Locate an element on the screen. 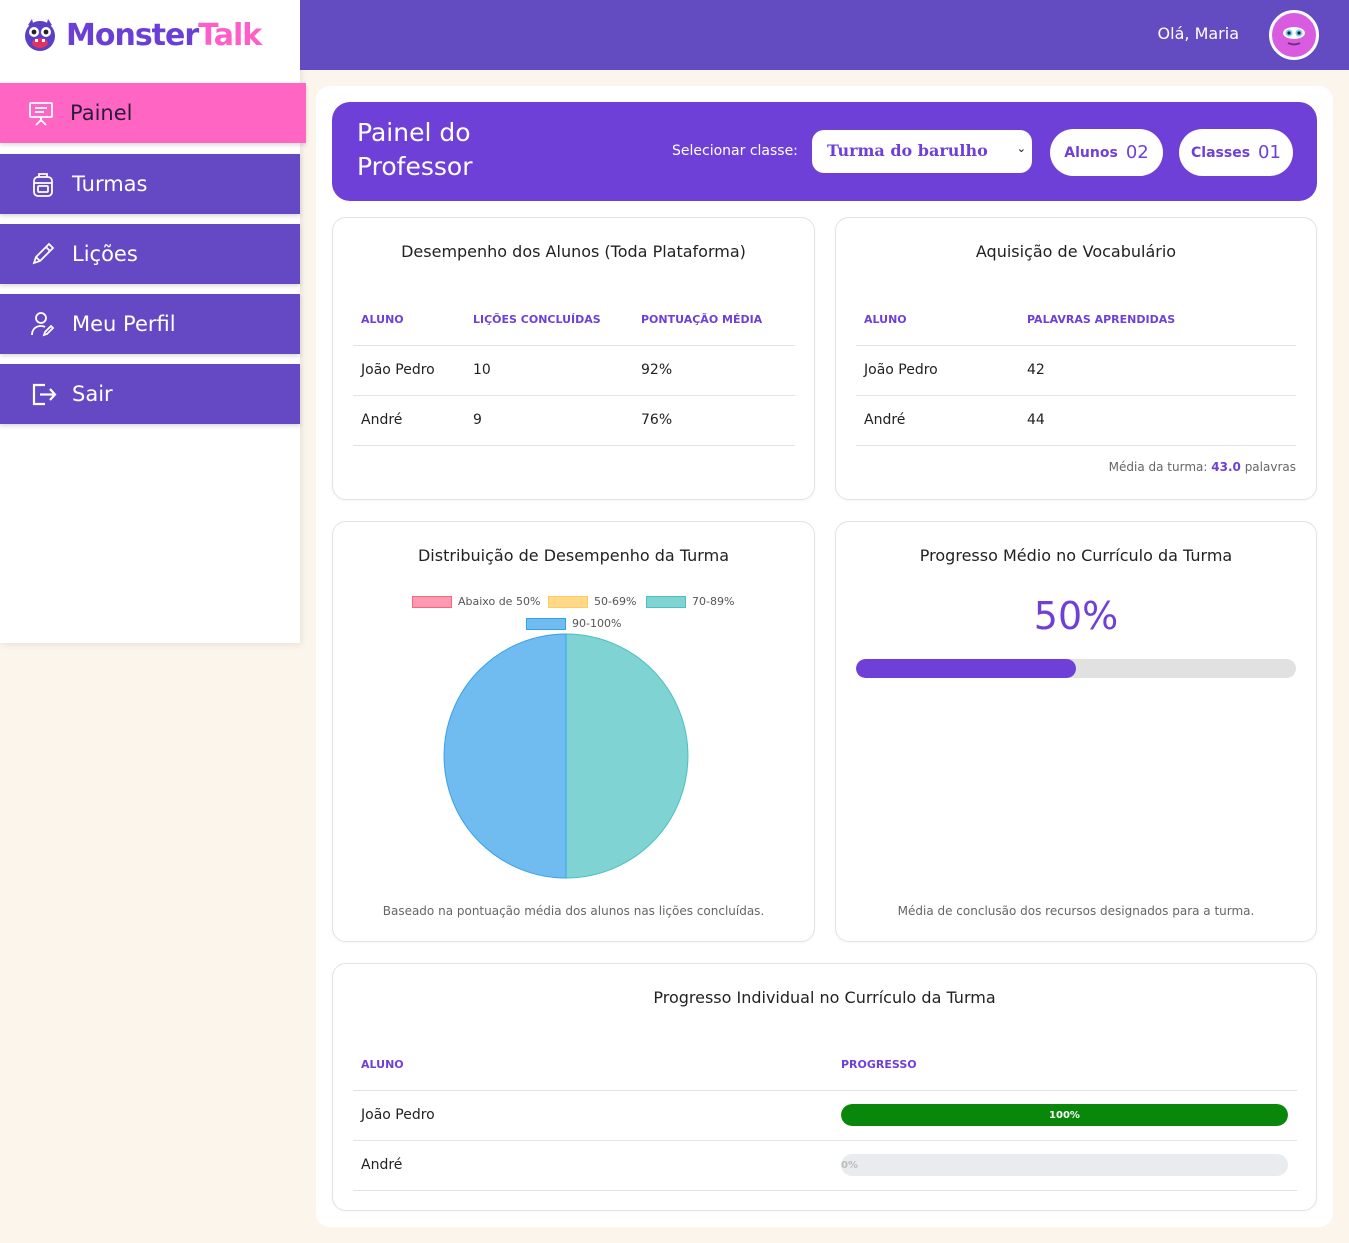 The height and width of the screenshot is (1243, 1349). student-progress-fill: 0% is located at coordinates (849, 1165).